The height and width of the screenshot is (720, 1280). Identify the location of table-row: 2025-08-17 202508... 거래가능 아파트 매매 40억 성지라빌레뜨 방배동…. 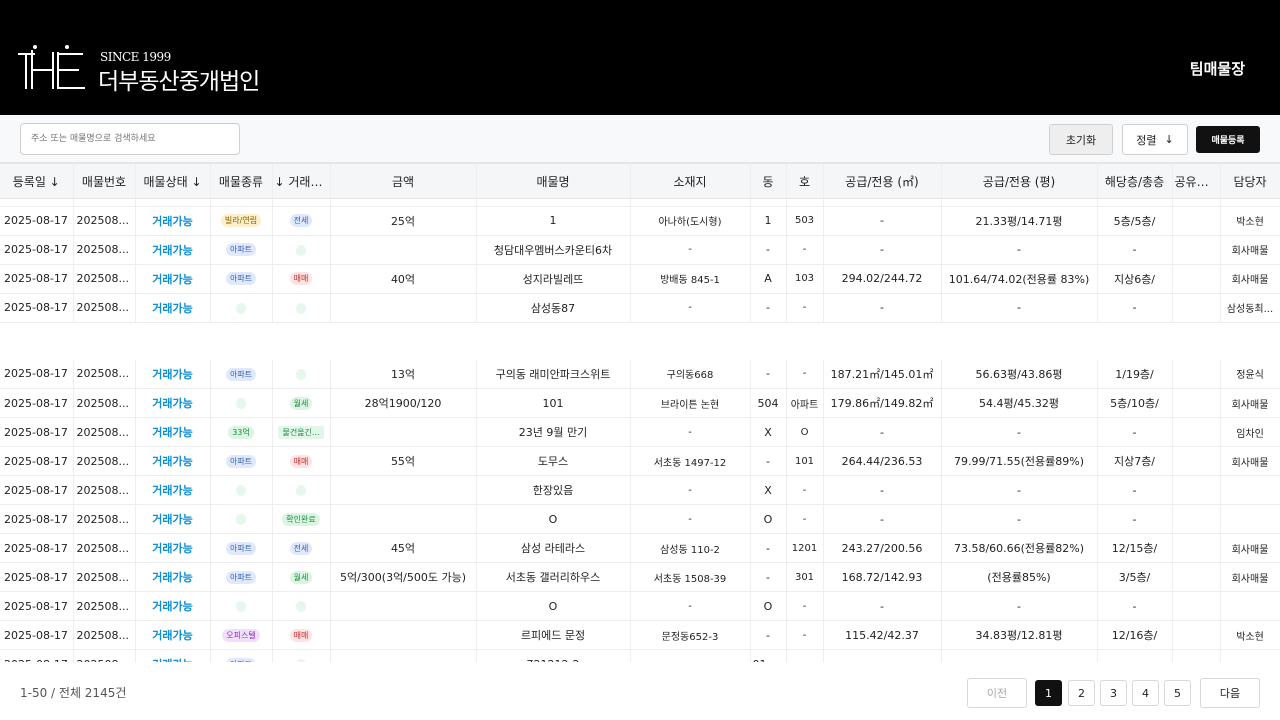
(640, 279).